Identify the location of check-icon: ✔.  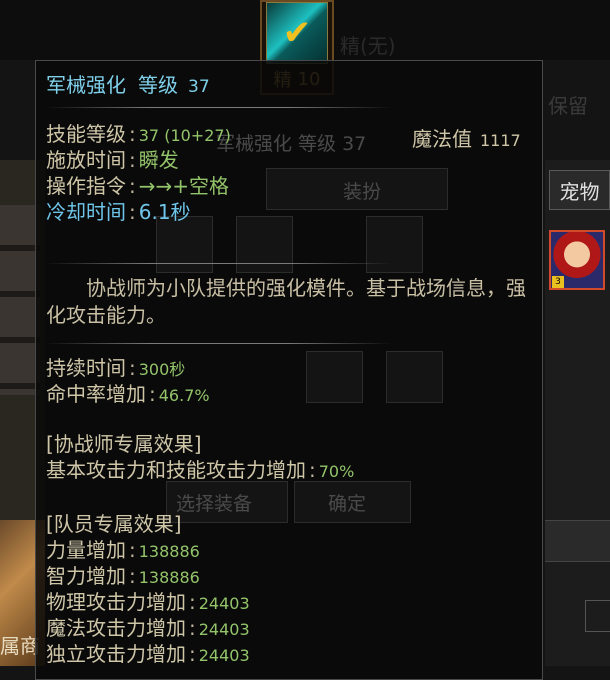
(297, 33).